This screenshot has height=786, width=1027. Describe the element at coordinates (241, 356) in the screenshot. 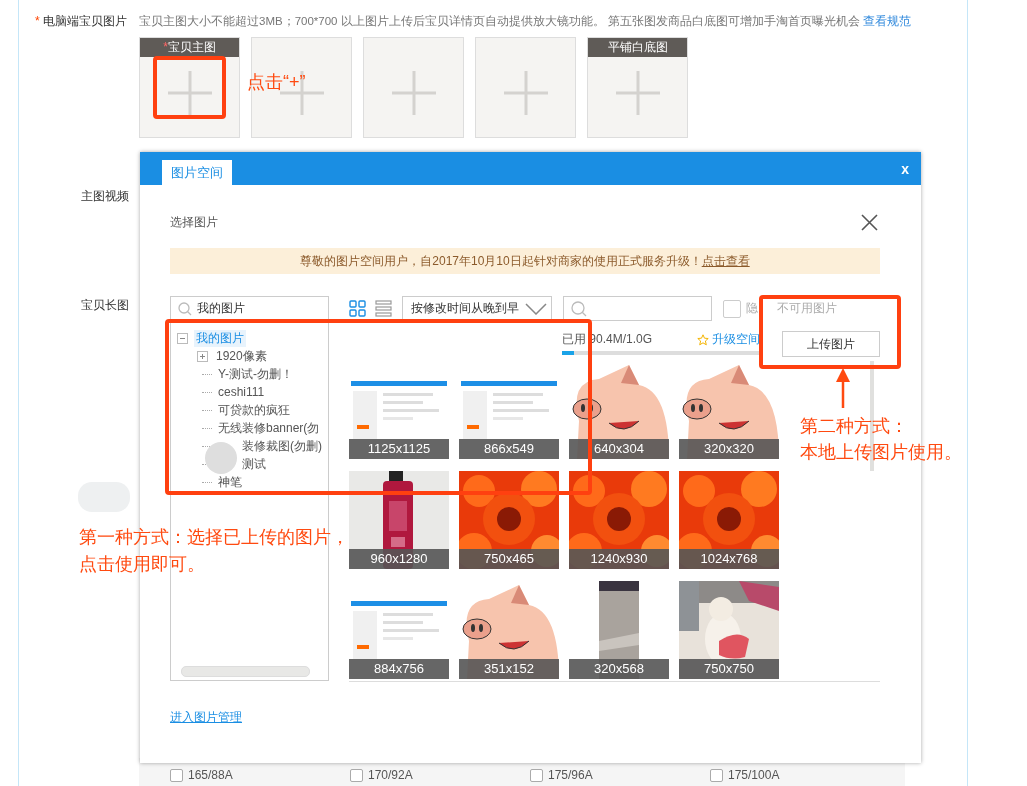

I see `tree-item: 1920像素` at that location.